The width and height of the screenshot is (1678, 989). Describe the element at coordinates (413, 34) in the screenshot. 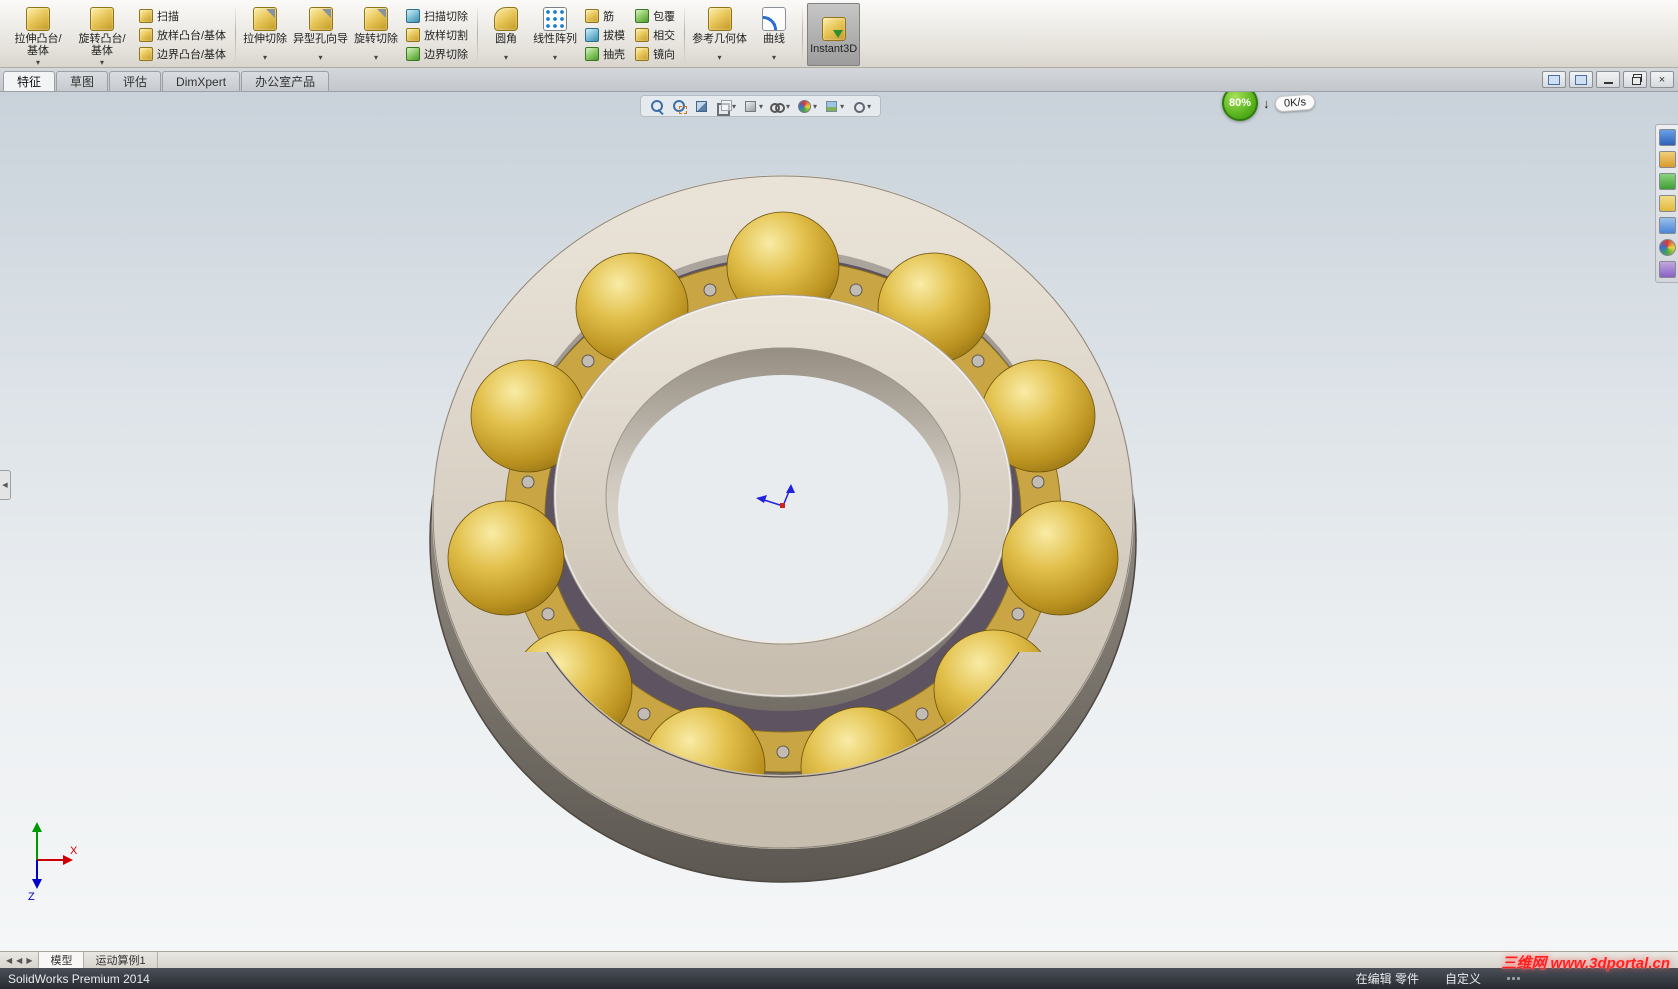

I see `lofted-cut-icon` at that location.